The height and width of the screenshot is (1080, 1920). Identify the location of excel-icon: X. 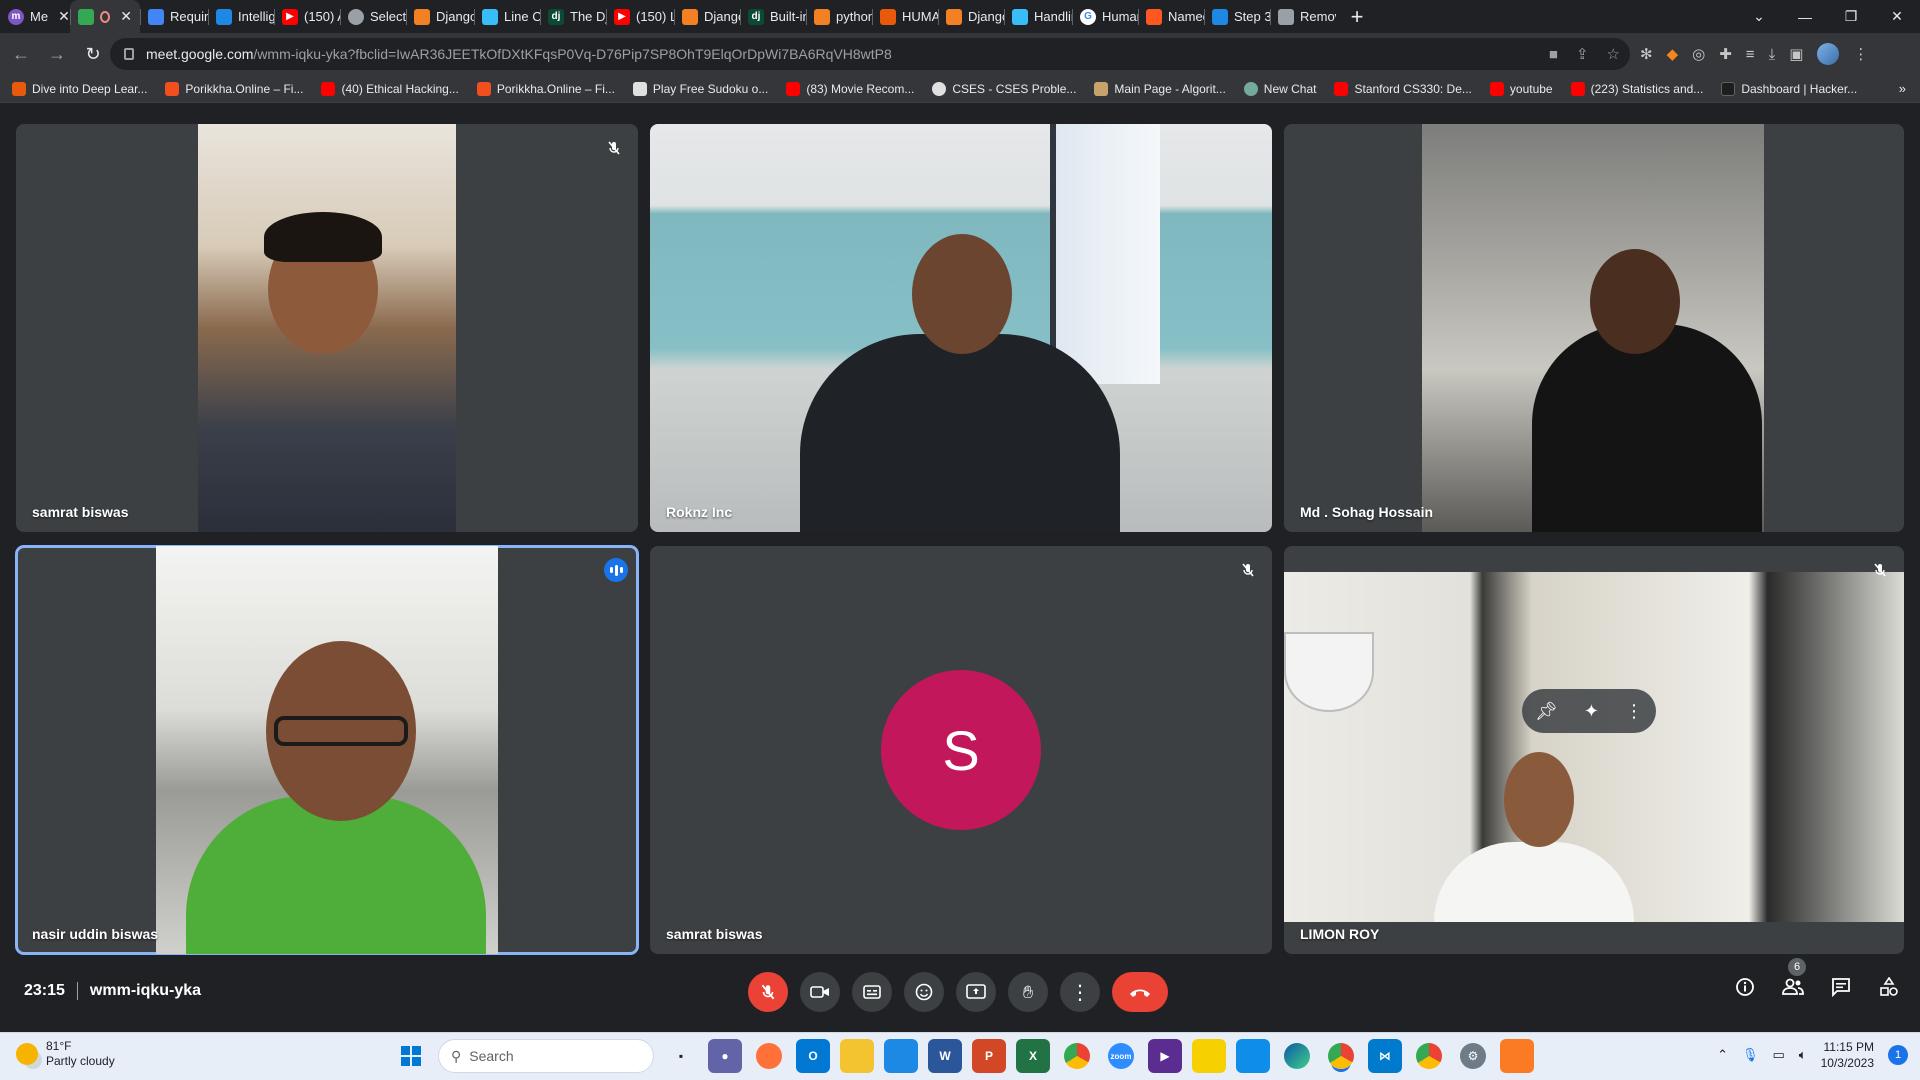
(1033, 1056).